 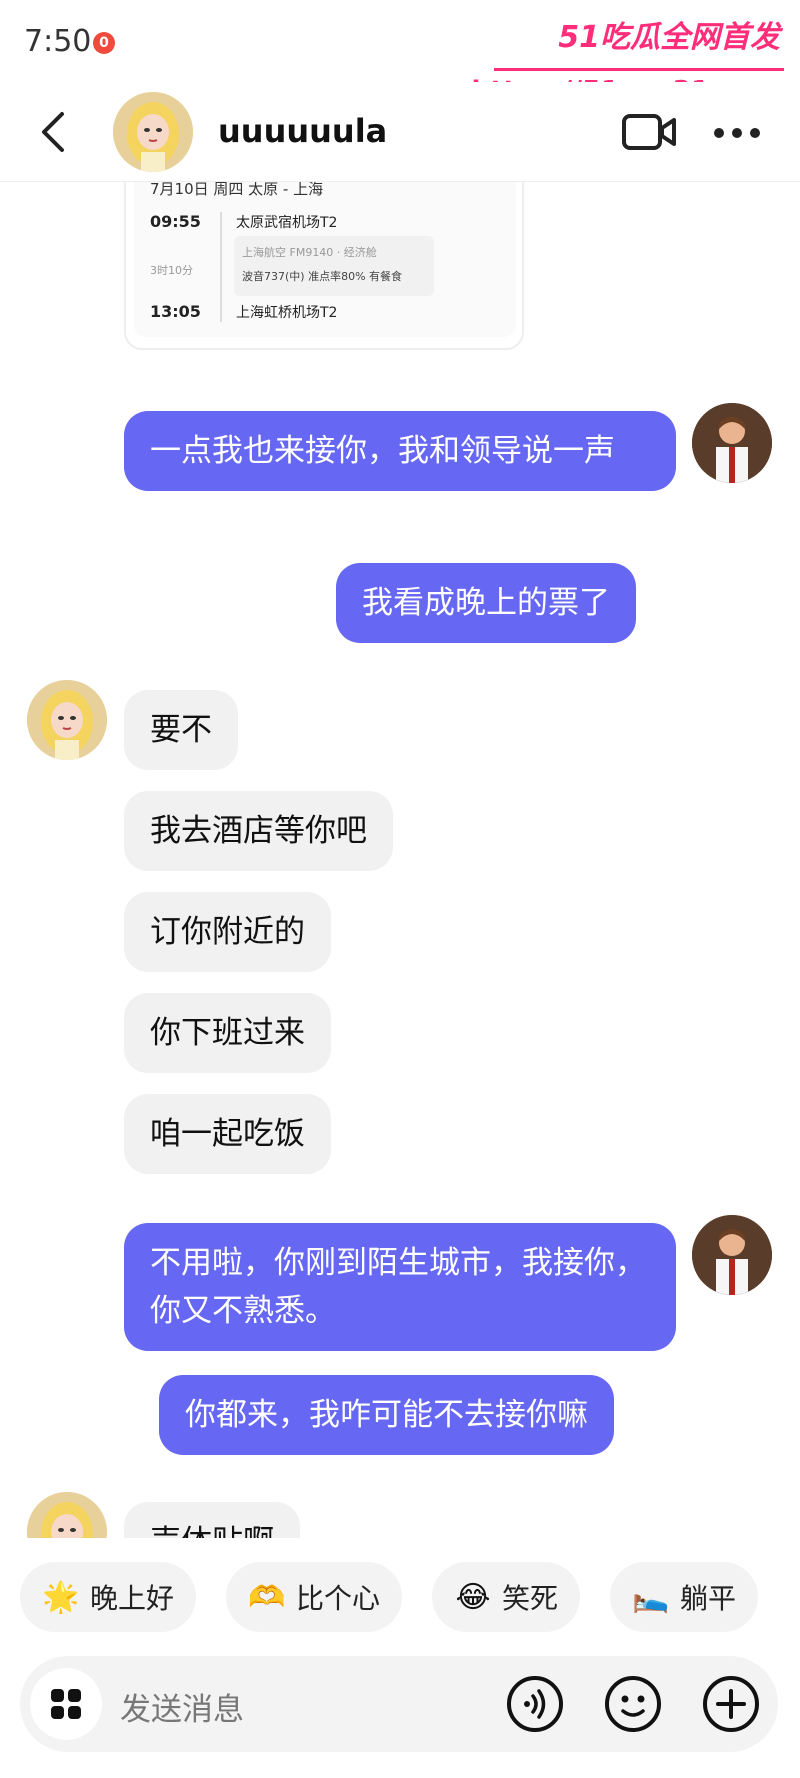 I want to click on flight-arrive-time: 13:05, so click(x=175, y=311).